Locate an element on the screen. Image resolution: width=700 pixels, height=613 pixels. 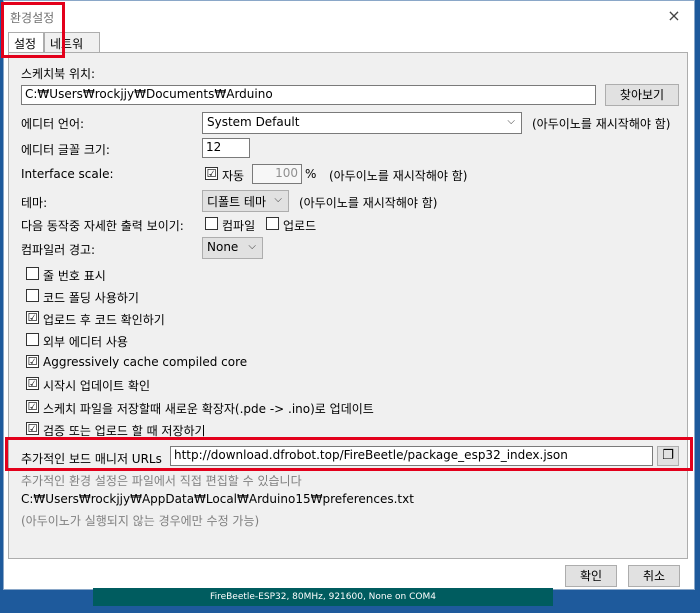
theme-note: (아두이노를 재시작해야 함) is located at coordinates (368, 203).